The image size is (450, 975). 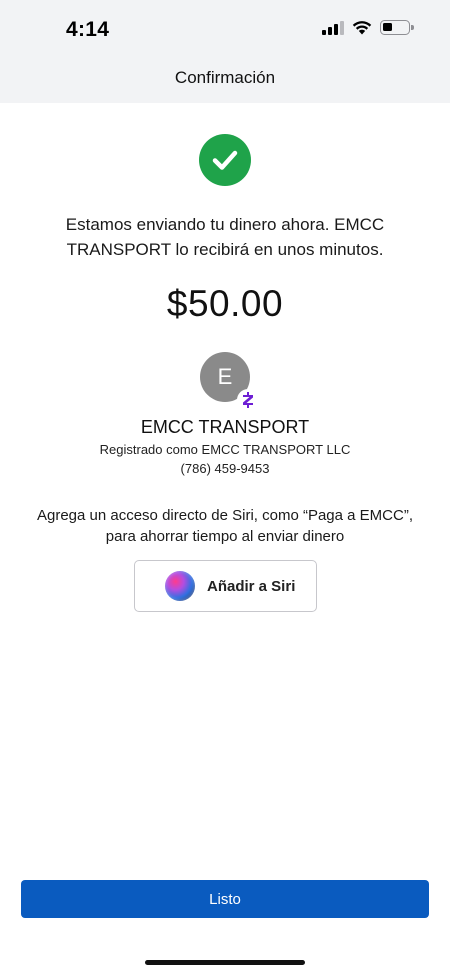 I want to click on done-button: Listo, so click(x=225, y=899).